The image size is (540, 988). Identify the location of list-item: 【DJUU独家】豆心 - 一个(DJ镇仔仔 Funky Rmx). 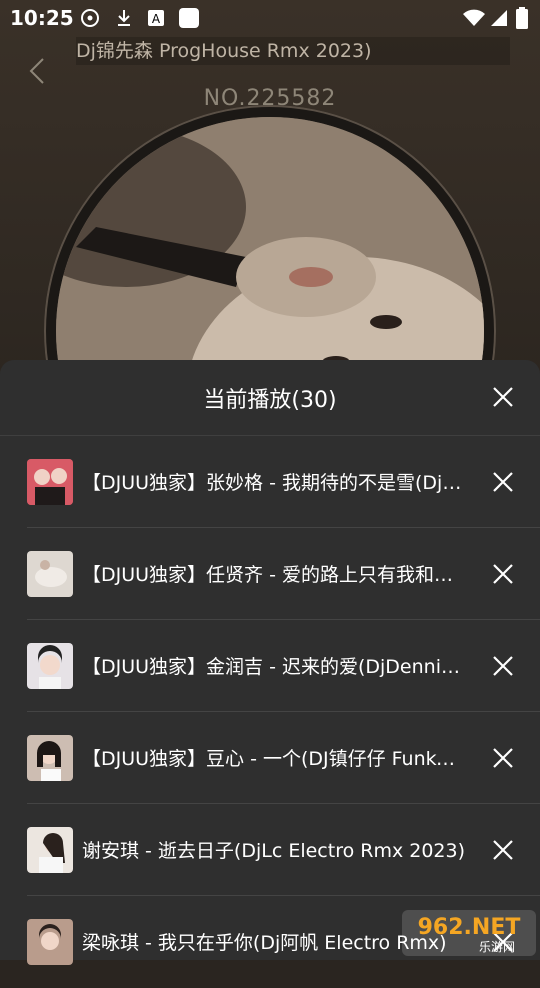
(270, 758).